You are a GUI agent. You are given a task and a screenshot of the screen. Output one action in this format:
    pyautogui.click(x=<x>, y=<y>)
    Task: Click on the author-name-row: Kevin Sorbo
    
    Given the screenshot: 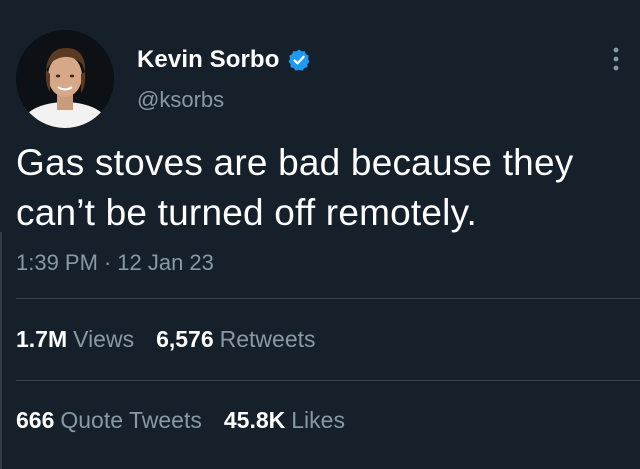 What is the action you would take?
    pyautogui.click(x=224, y=60)
    